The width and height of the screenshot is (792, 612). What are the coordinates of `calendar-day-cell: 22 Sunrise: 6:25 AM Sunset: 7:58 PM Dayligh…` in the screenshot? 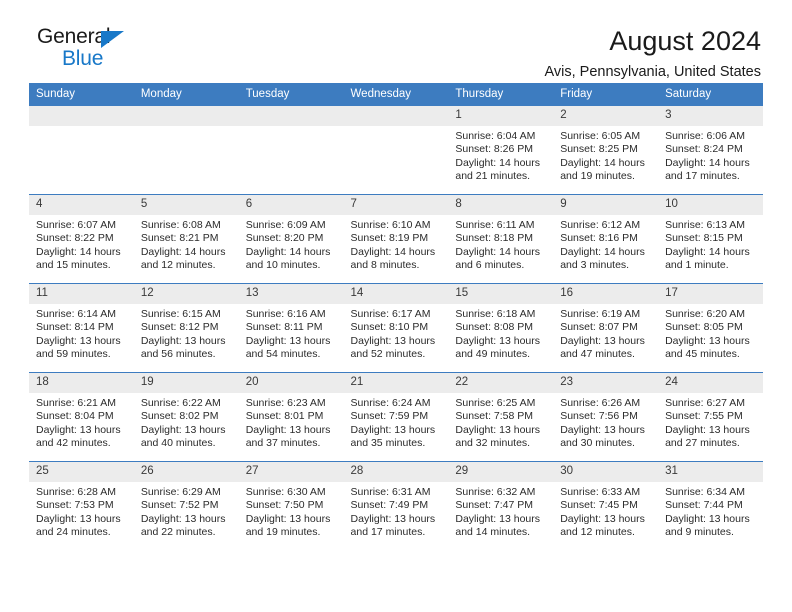 It's located at (501, 417).